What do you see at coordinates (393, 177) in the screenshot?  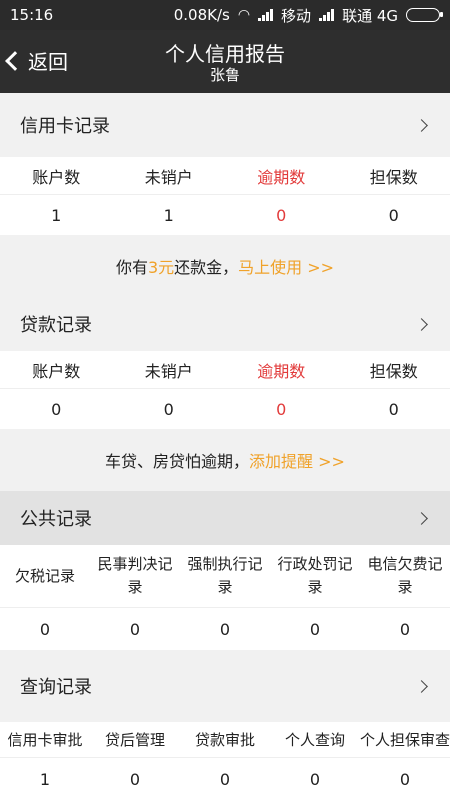 I see `credit-card-guarantee-label: 担保数` at bounding box center [393, 177].